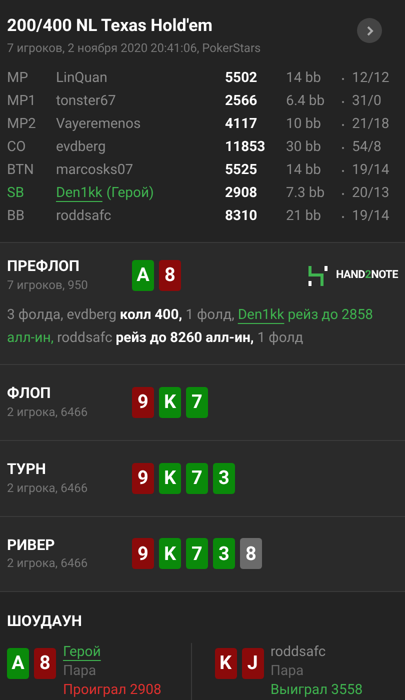  What do you see at coordinates (29, 393) in the screenshot?
I see `street-title: ФЛОП` at bounding box center [29, 393].